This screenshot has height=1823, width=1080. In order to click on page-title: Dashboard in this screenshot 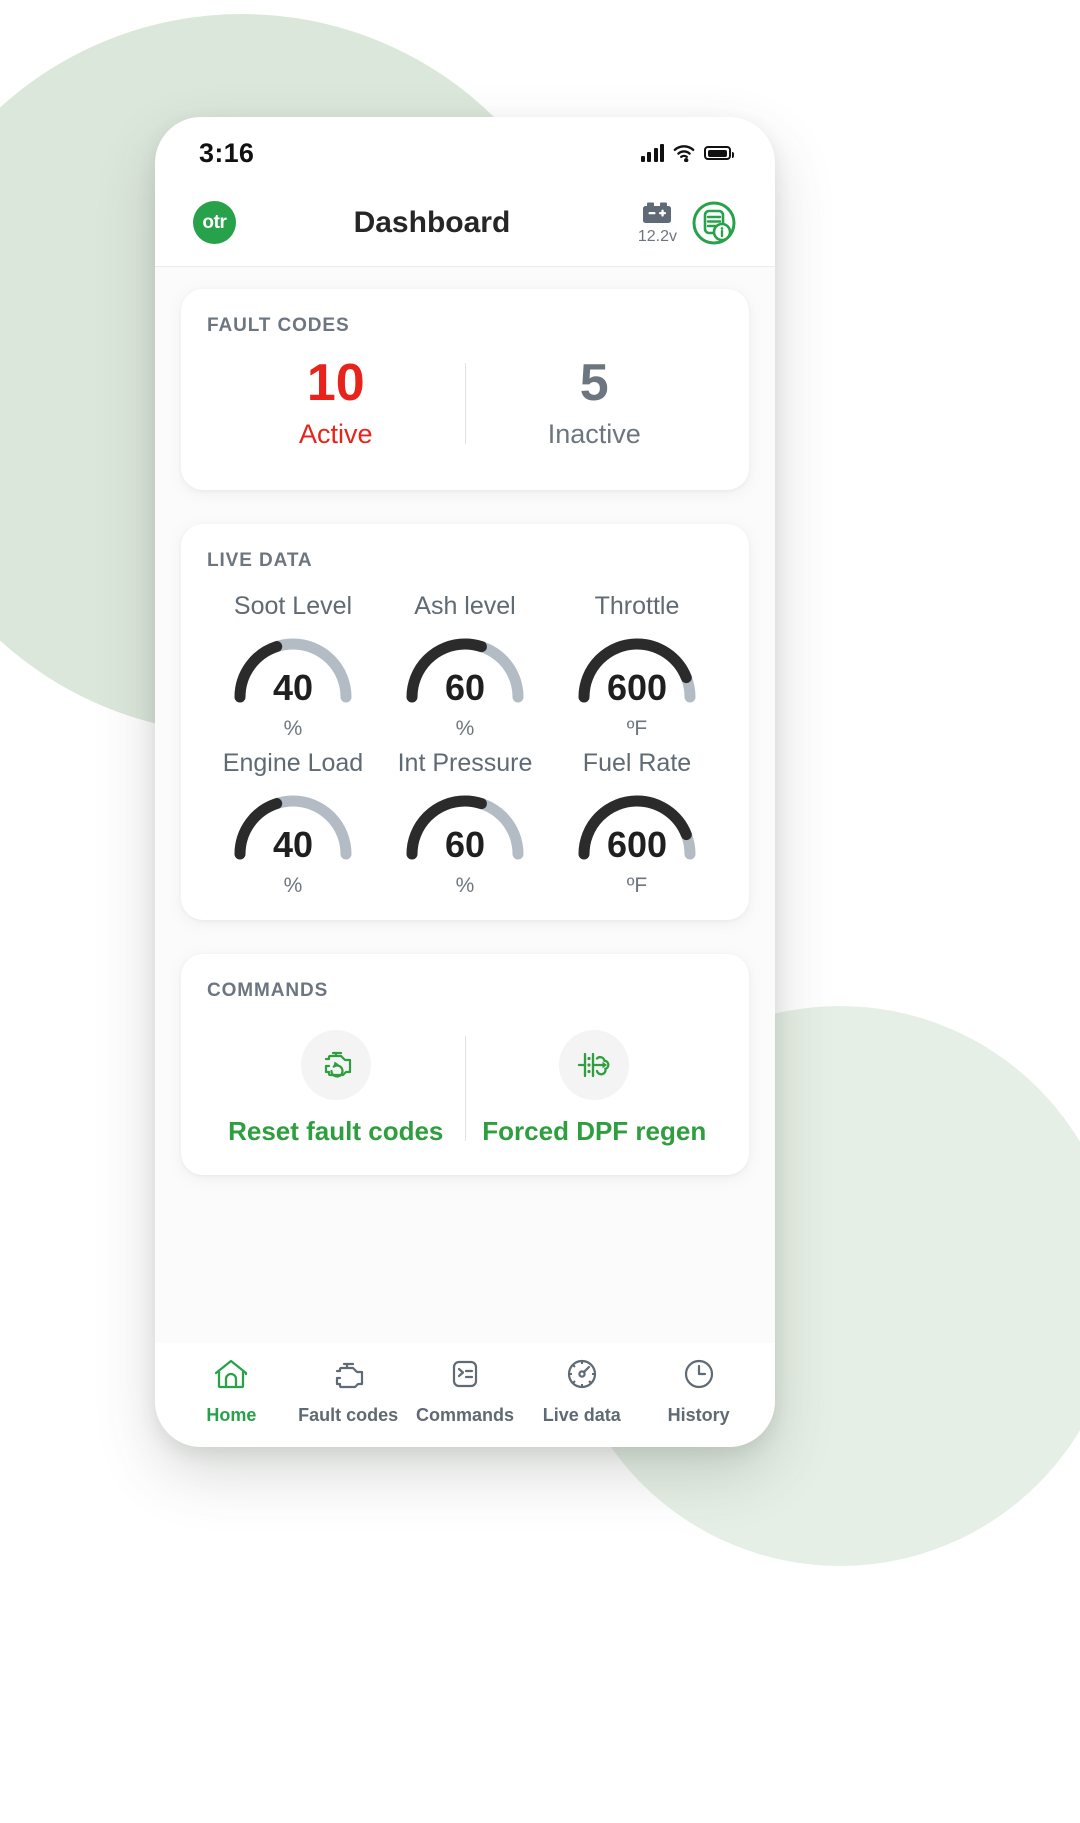, I will do `click(432, 222)`.